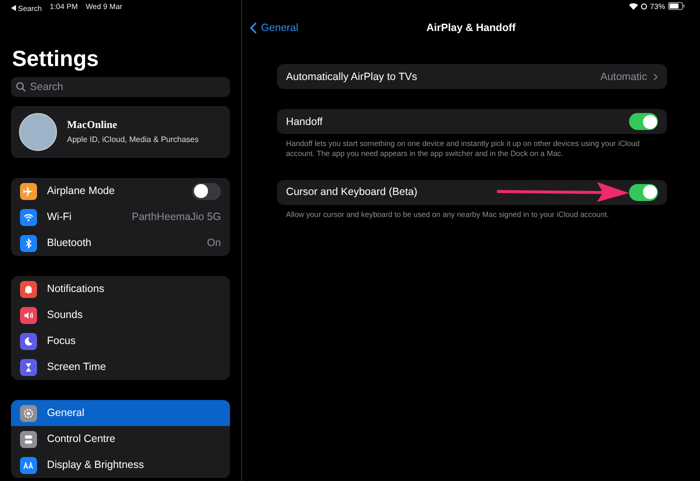  What do you see at coordinates (120, 341) in the screenshot?
I see `sidebar-item: Focus` at bounding box center [120, 341].